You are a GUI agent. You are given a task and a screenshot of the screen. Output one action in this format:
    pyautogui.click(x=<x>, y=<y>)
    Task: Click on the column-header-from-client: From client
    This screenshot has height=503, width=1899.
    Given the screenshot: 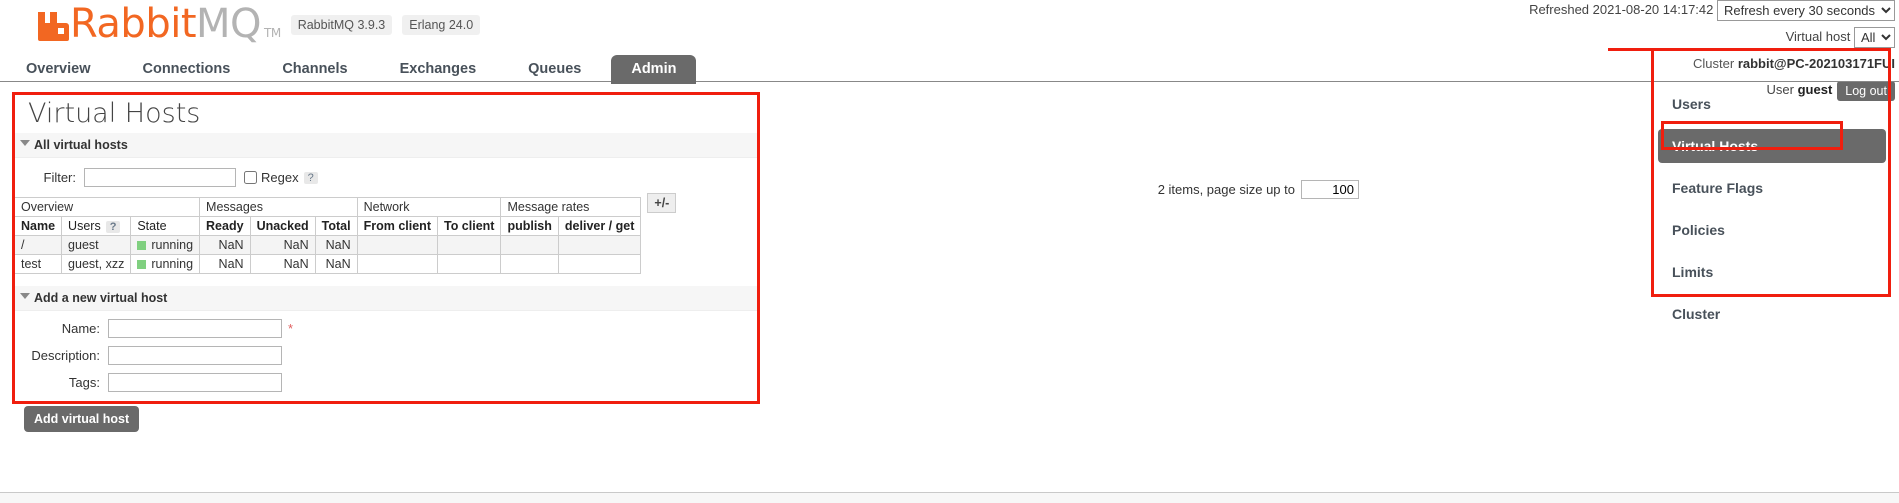 What is the action you would take?
    pyautogui.click(x=397, y=226)
    